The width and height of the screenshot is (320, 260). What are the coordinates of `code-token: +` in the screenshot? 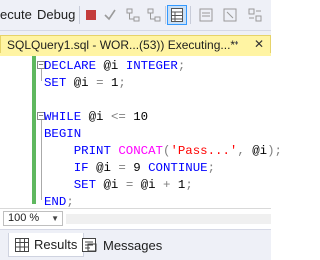 It's located at (170, 185).